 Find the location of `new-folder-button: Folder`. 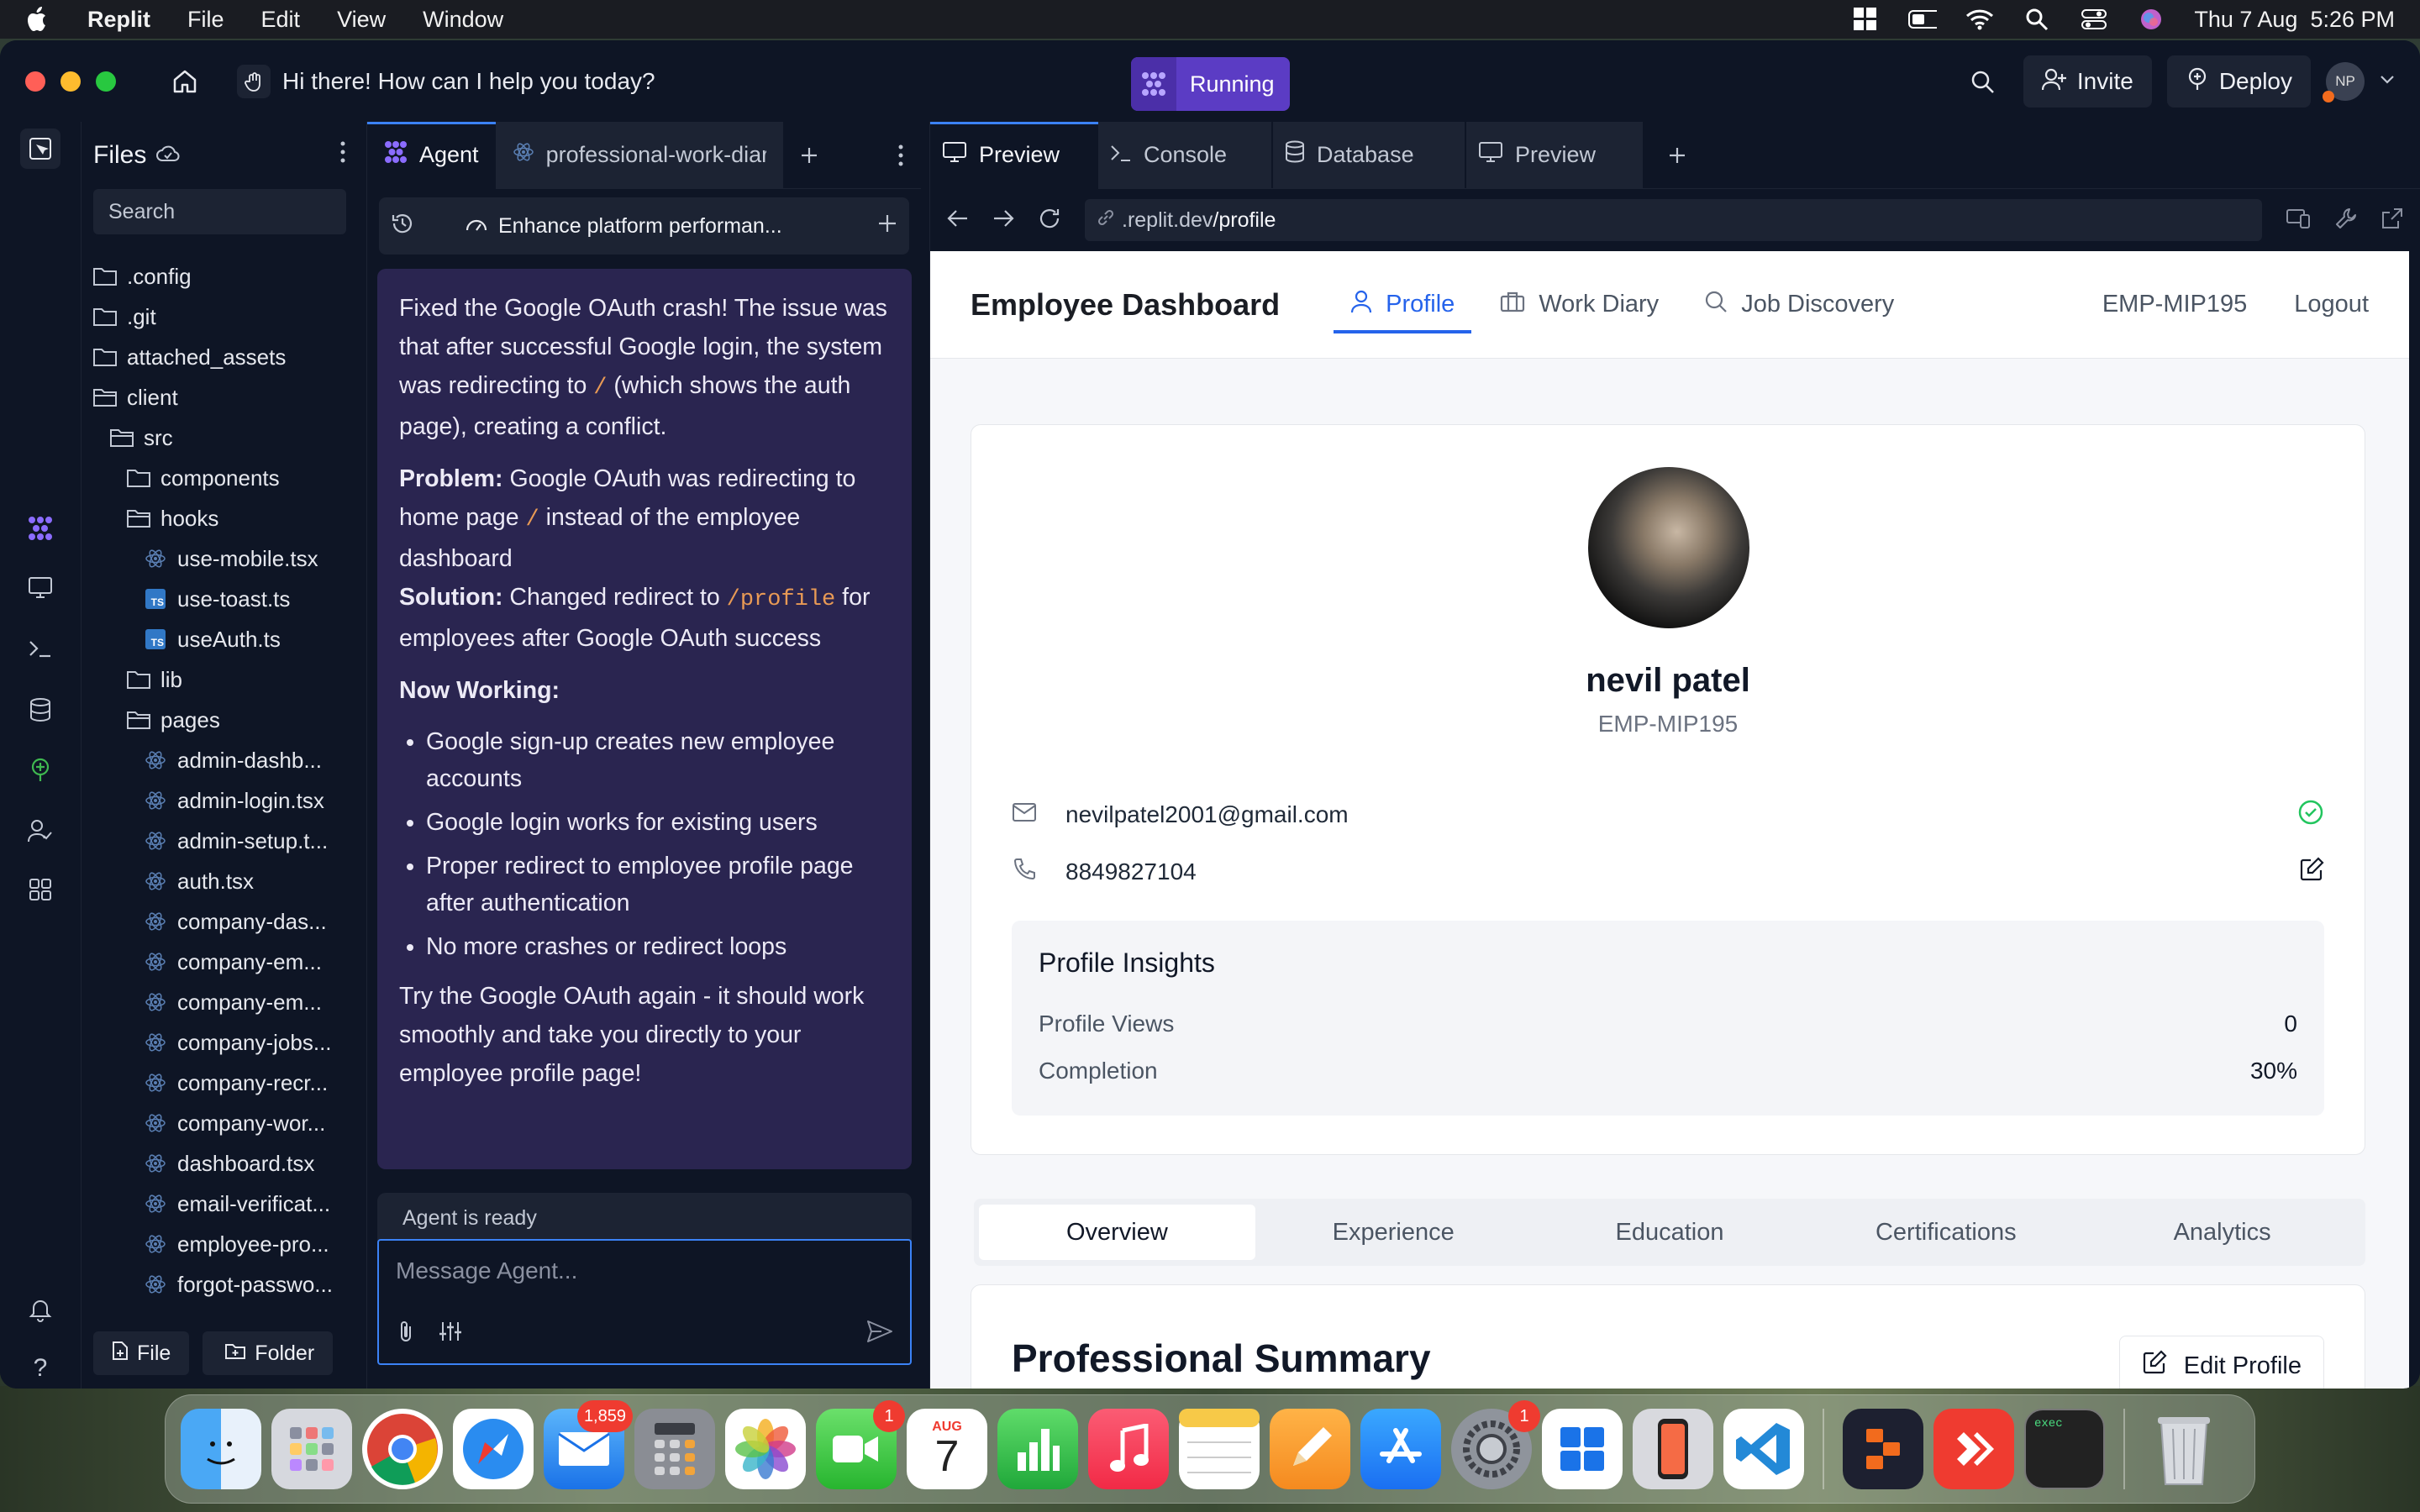

new-folder-button: Folder is located at coordinates (268, 1353).